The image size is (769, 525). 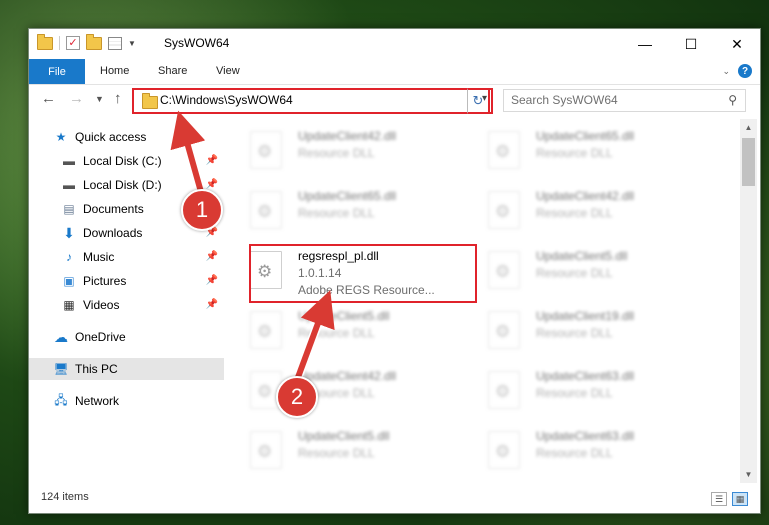 What do you see at coordinates (61, 336) in the screenshot?
I see `cloud-icon: ☁` at bounding box center [61, 336].